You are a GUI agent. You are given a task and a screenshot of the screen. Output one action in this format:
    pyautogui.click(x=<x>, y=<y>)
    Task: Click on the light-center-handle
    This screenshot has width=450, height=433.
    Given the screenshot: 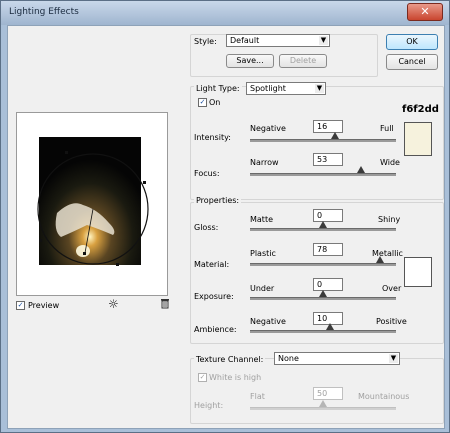 What is the action you would take?
    pyautogui.click(x=84, y=253)
    